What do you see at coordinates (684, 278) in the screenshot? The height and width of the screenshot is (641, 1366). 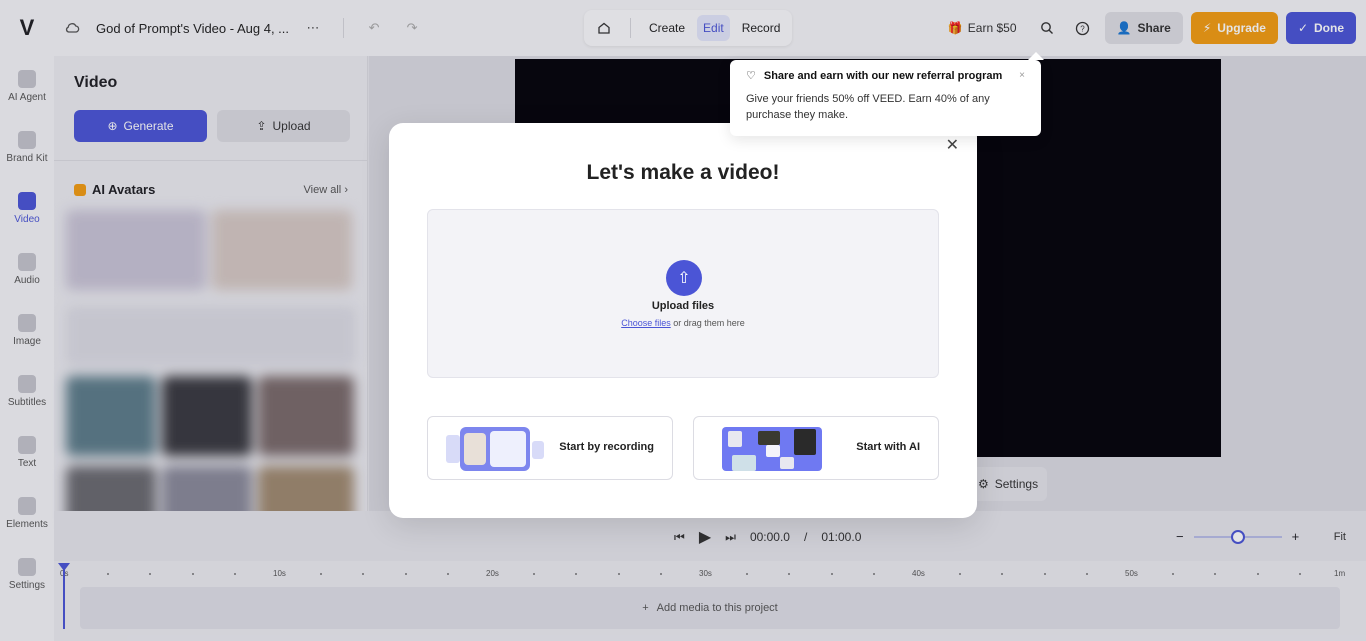 I see `cloud-upload-icon: ⇧` at bounding box center [684, 278].